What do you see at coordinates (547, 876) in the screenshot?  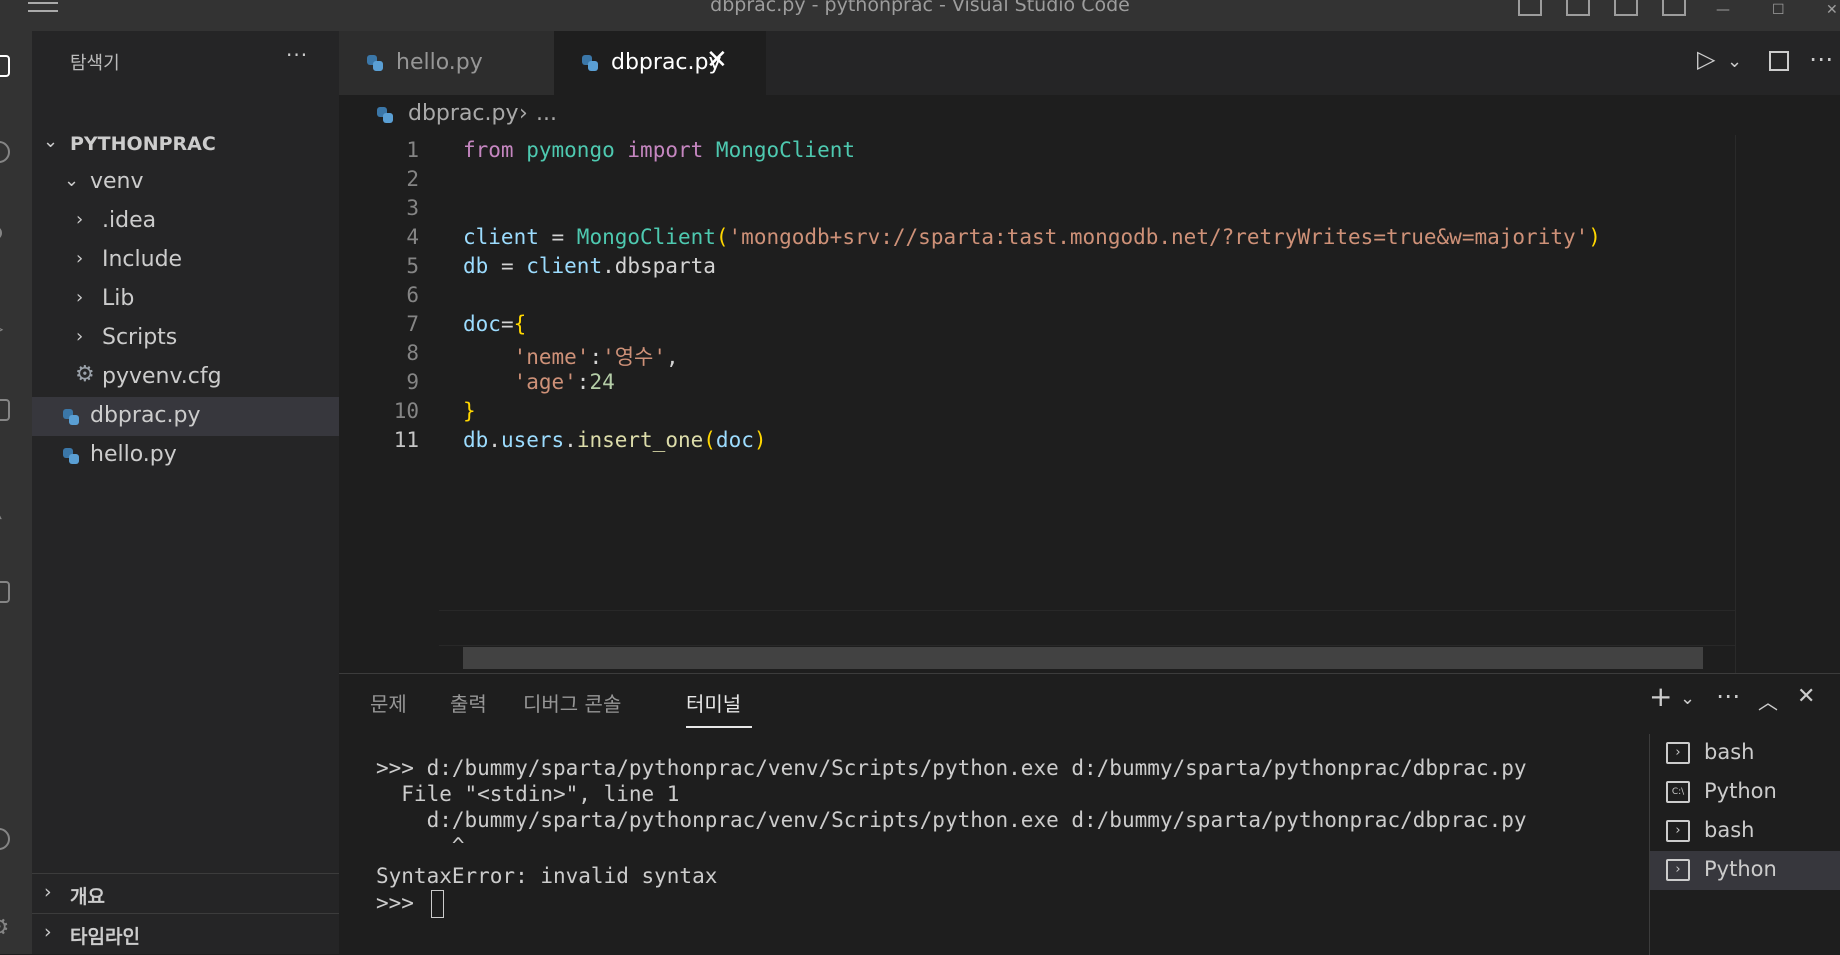 I see `terminal-output-line: SyntaxError: invalid syntax` at bounding box center [547, 876].